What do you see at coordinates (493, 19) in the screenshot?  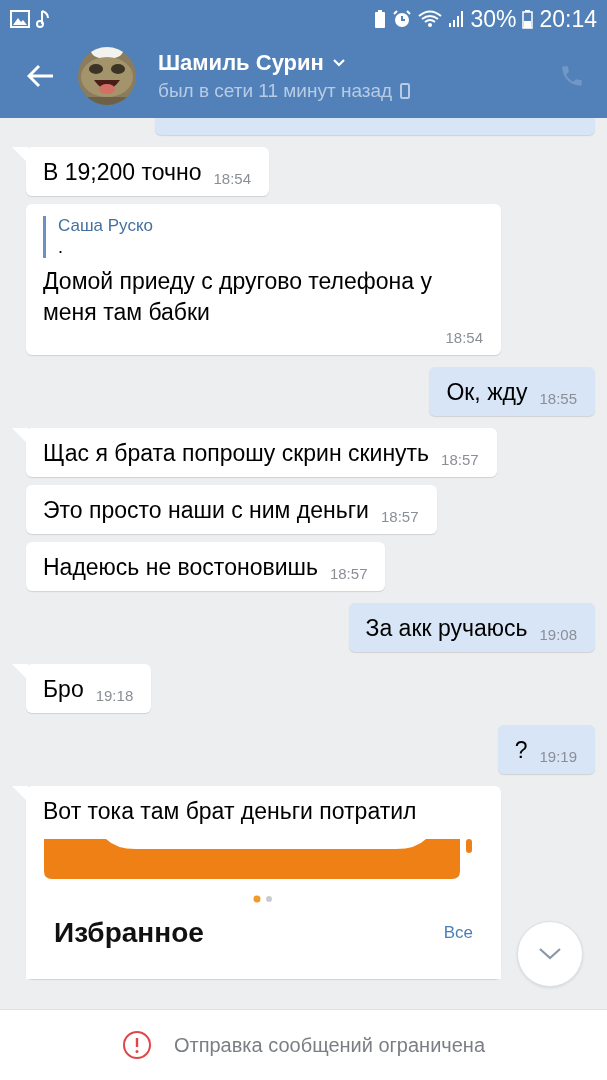 I see `battery-percent: 30%` at bounding box center [493, 19].